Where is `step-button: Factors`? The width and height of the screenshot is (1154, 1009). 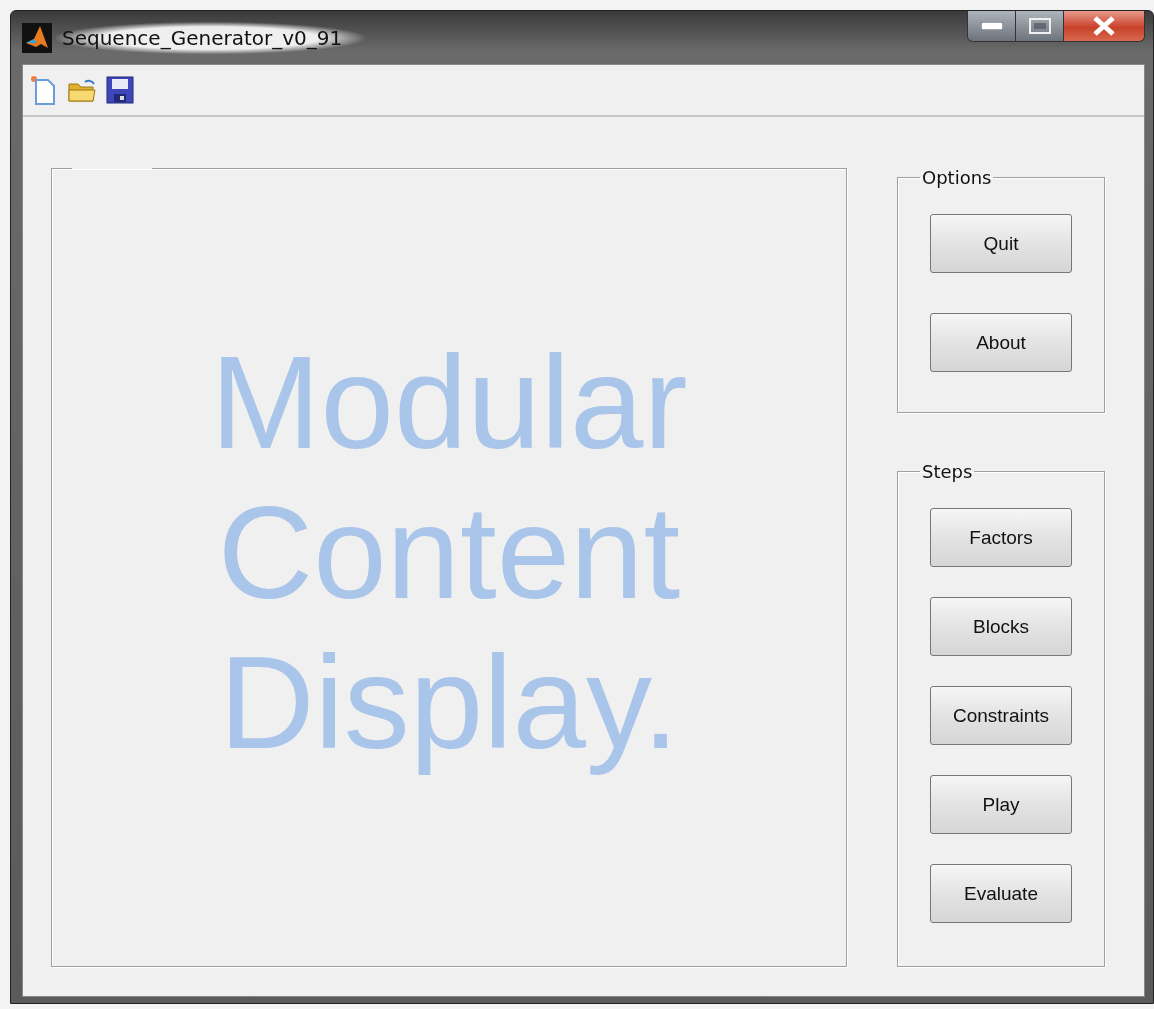 step-button: Factors is located at coordinates (1001, 537).